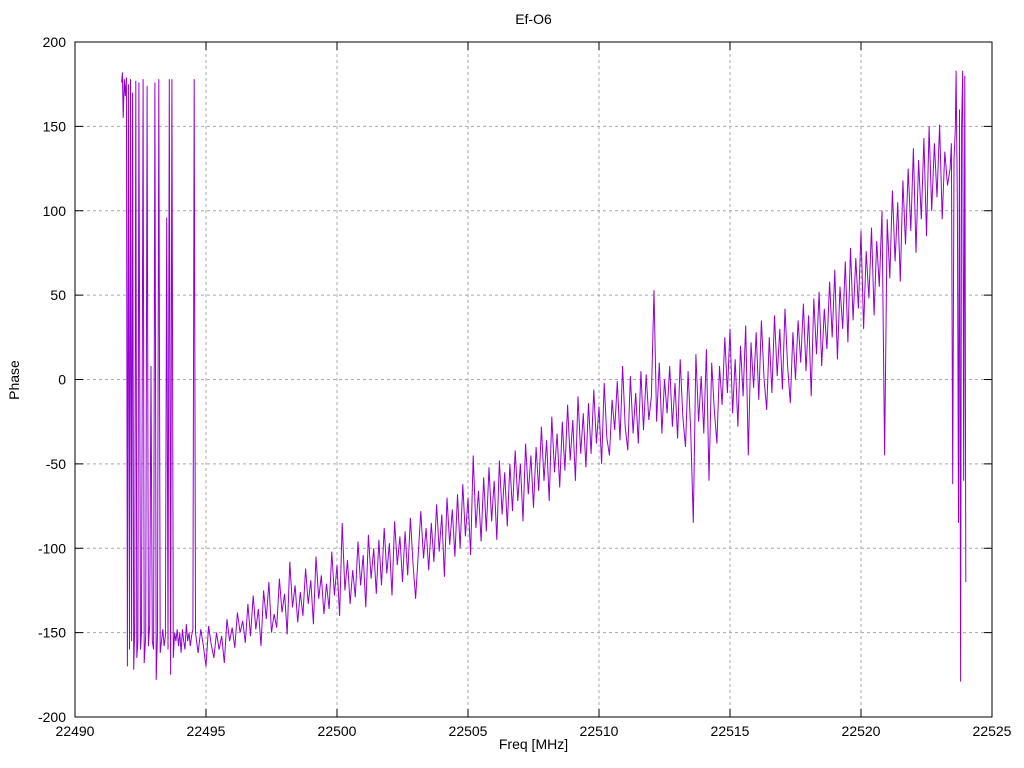  Describe the element at coordinates (55, 42) in the screenshot. I see `y-tick-label: 200` at that location.